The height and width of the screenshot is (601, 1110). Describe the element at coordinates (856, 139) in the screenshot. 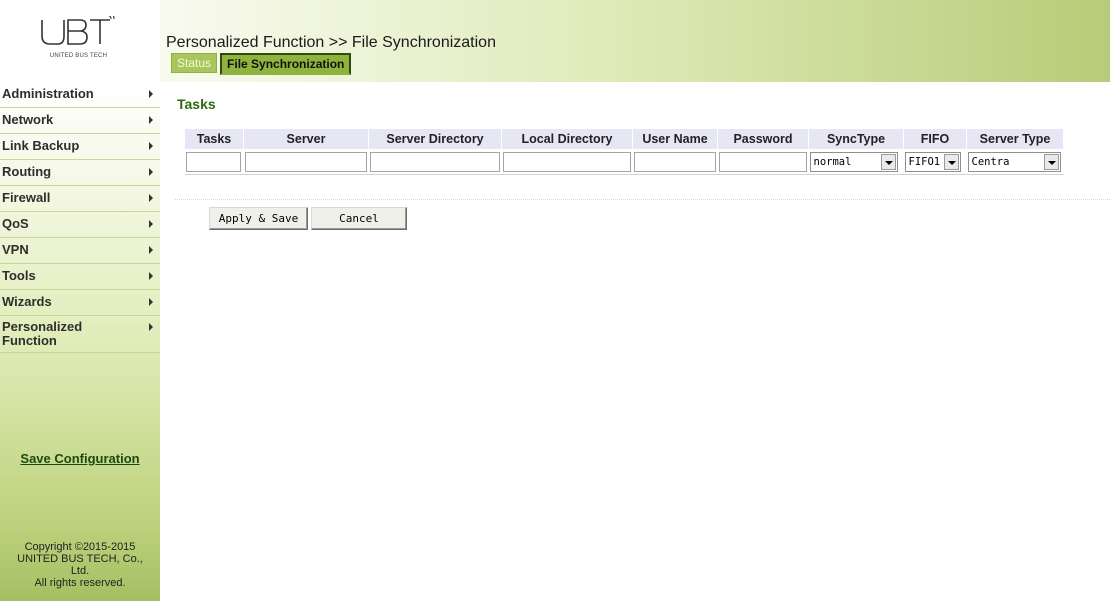

I see `column-header-sync-type: SyncType` at that location.